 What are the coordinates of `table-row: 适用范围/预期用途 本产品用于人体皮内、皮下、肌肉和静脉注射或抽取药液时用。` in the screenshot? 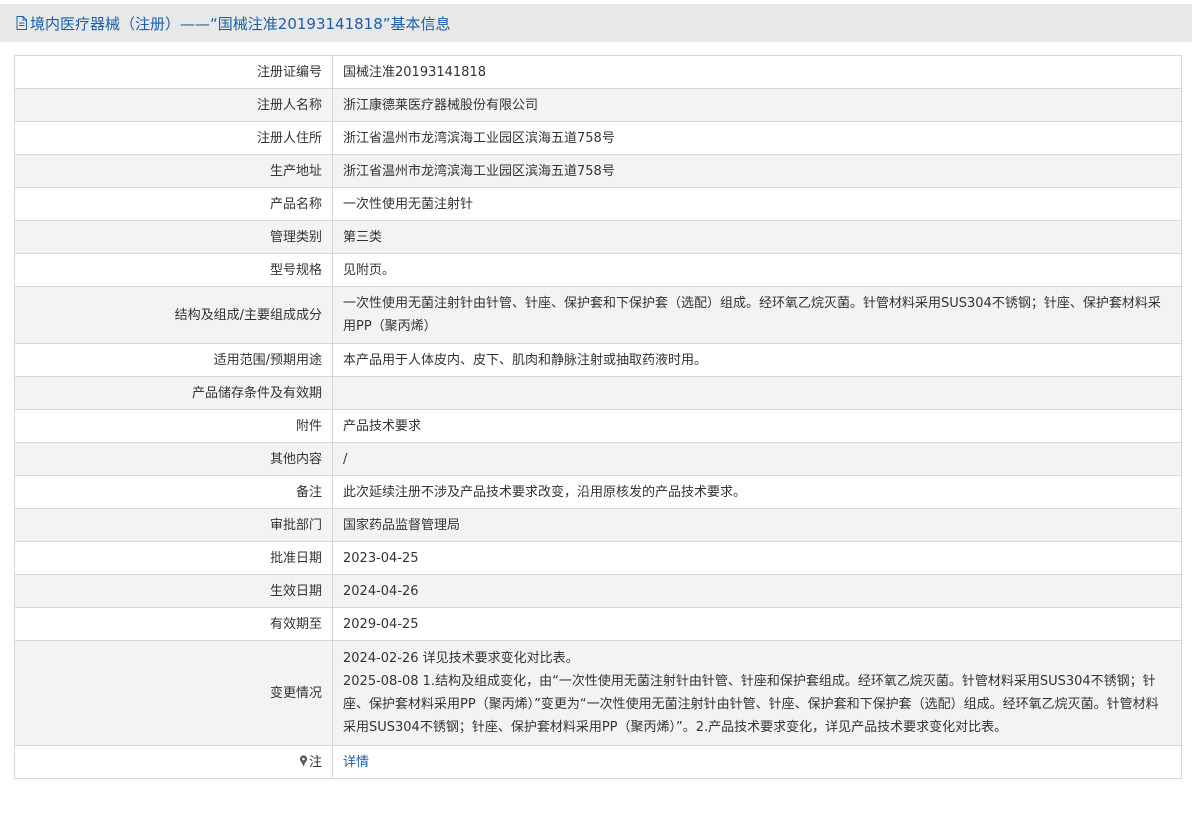 It's located at (598, 360).